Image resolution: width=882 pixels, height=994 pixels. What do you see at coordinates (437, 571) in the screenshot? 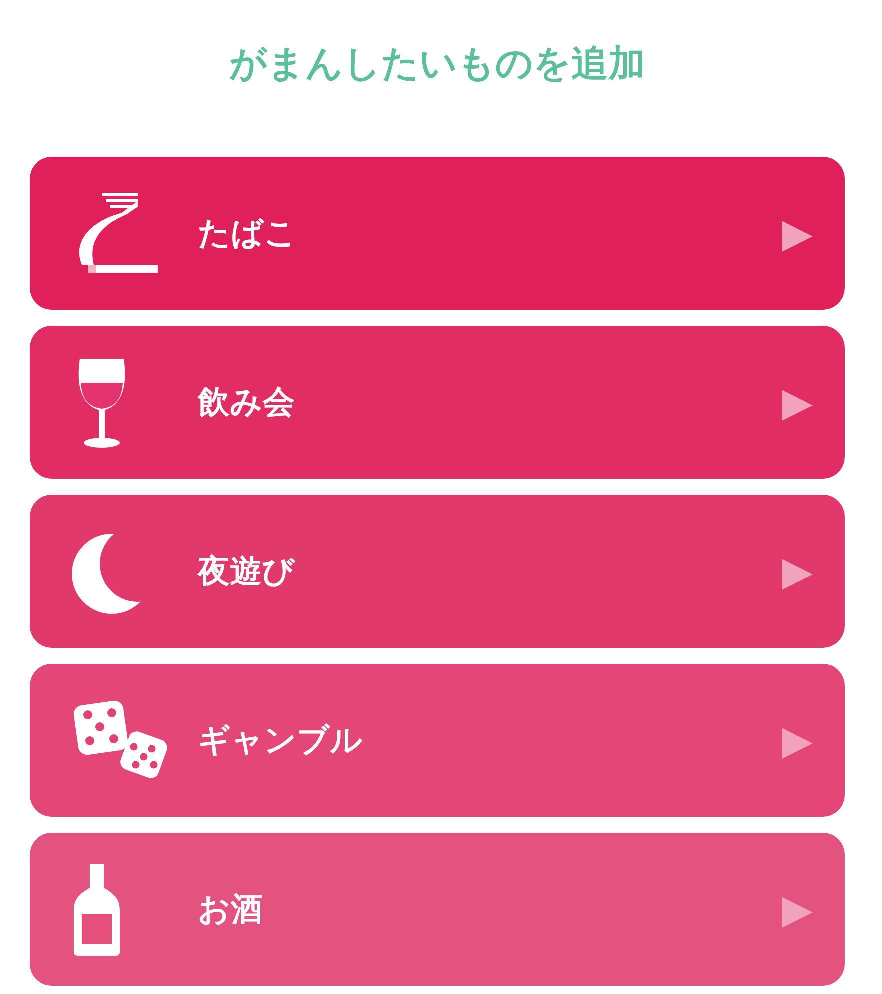
I see `category-button: 夜遊び ▶` at bounding box center [437, 571].